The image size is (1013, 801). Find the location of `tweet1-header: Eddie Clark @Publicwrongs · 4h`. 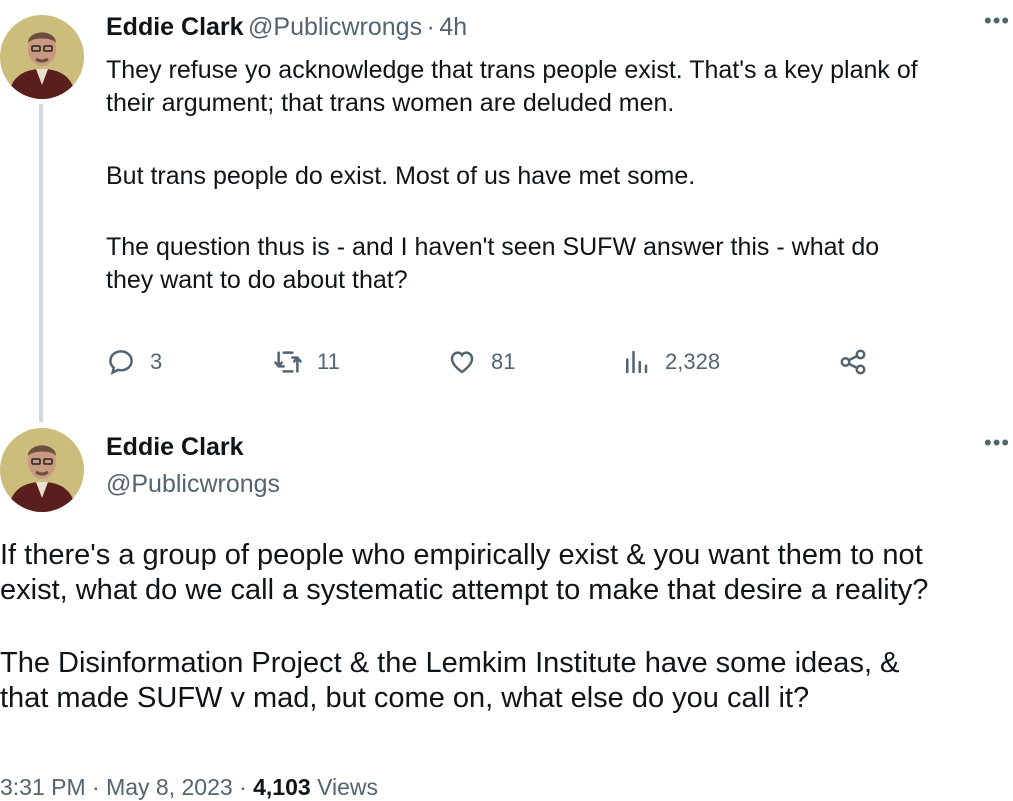

tweet1-header: Eddie Clark @Publicwrongs · 4h is located at coordinates (286, 27).